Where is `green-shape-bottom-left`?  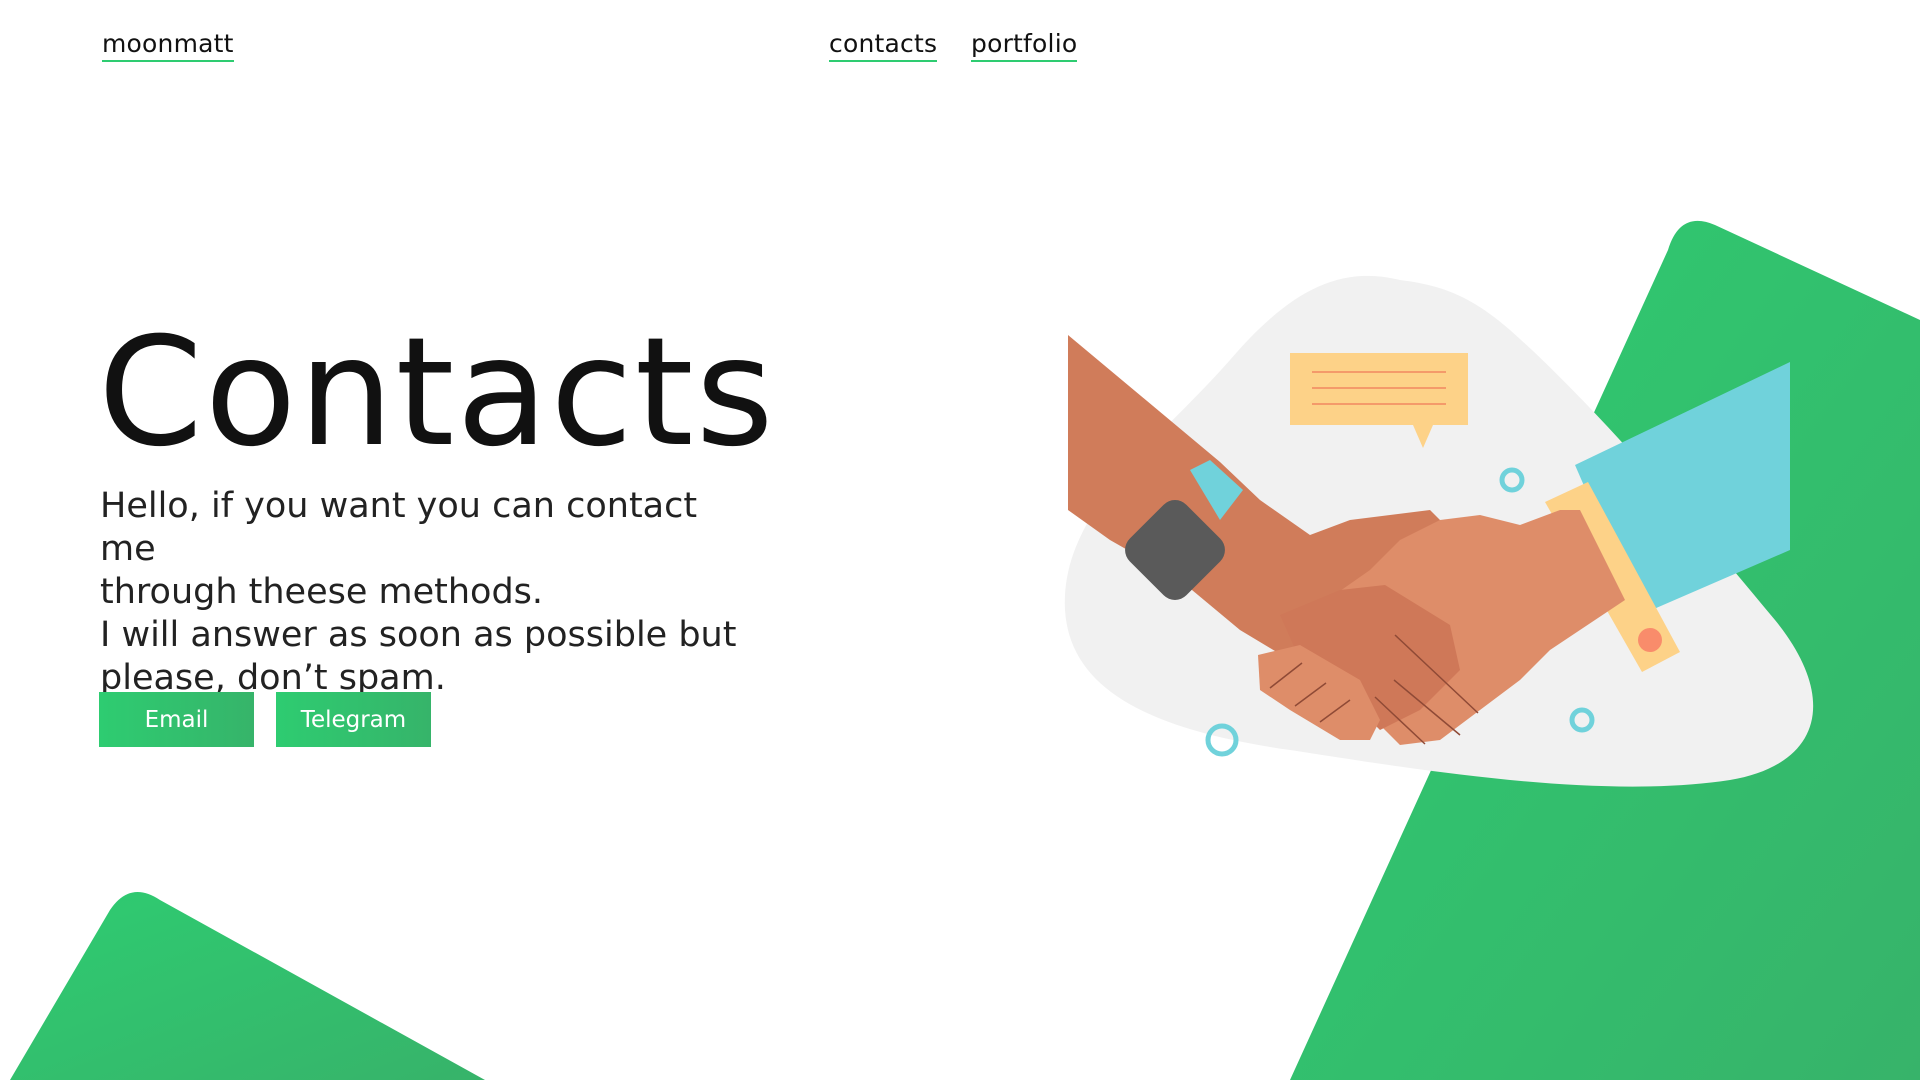
green-shape-bottom-left is located at coordinates (247, 986).